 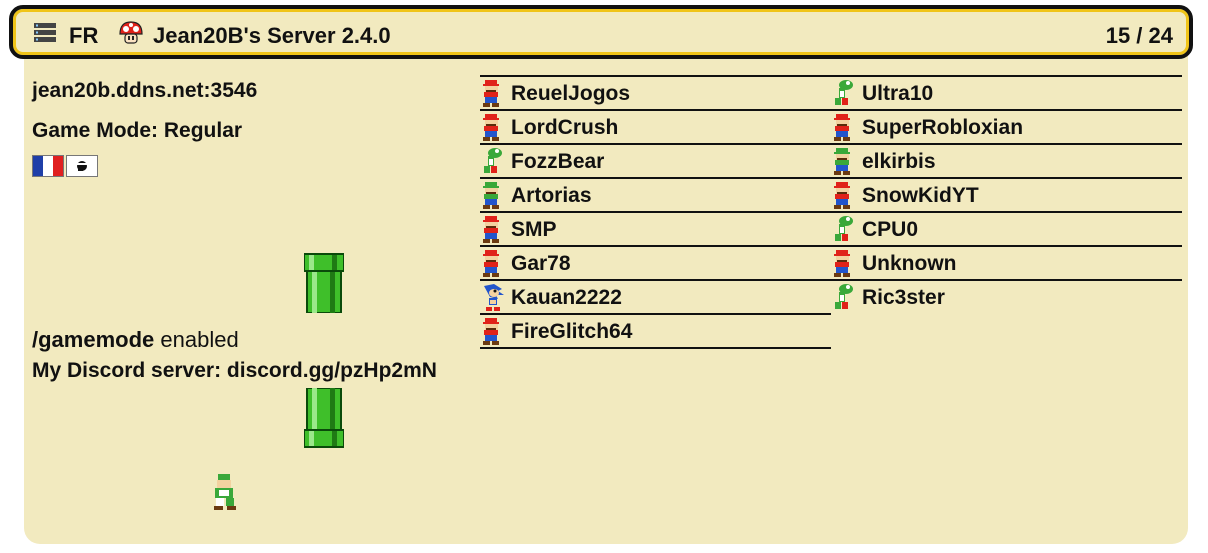 I want to click on player-name: Artorias, so click(x=551, y=195).